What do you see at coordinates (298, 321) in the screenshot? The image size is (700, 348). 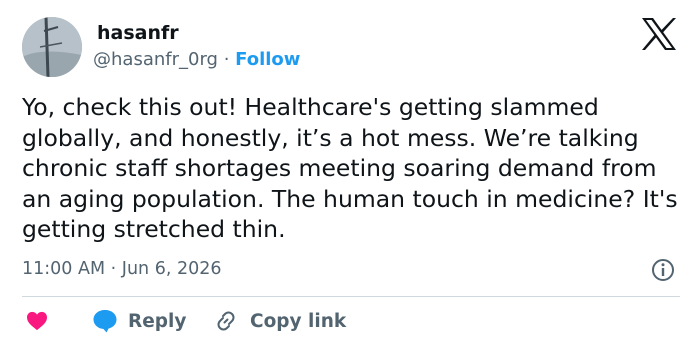 I see `copy-link-label: Copy link` at bounding box center [298, 321].